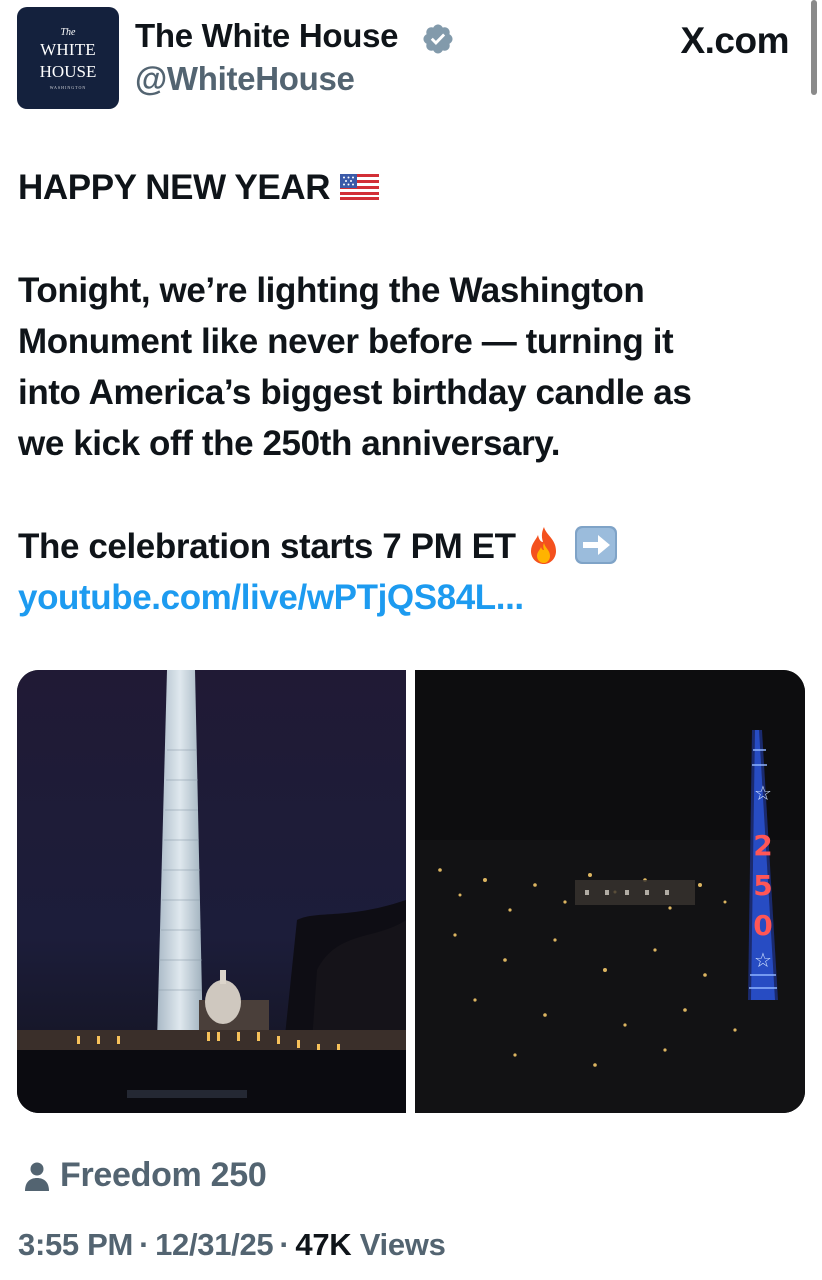 The height and width of the screenshot is (1280, 822). What do you see at coordinates (402, 1244) in the screenshot?
I see `views-label: Views` at bounding box center [402, 1244].